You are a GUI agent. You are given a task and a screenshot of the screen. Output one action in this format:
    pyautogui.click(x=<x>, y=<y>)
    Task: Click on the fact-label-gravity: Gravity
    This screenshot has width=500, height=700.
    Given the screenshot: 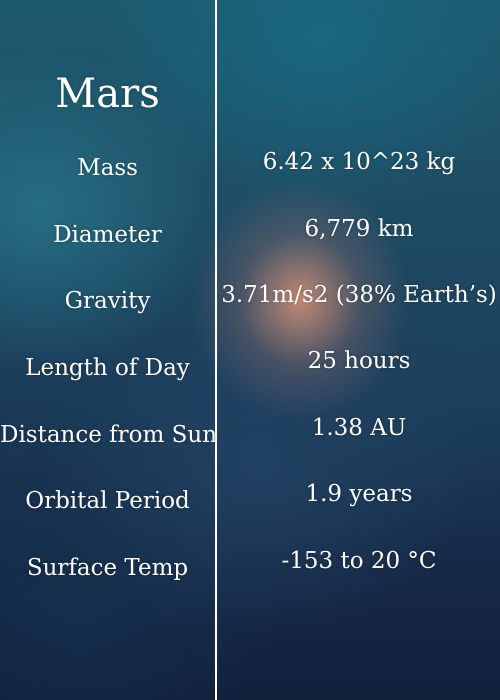 What is the action you would take?
    pyautogui.click(x=107, y=301)
    